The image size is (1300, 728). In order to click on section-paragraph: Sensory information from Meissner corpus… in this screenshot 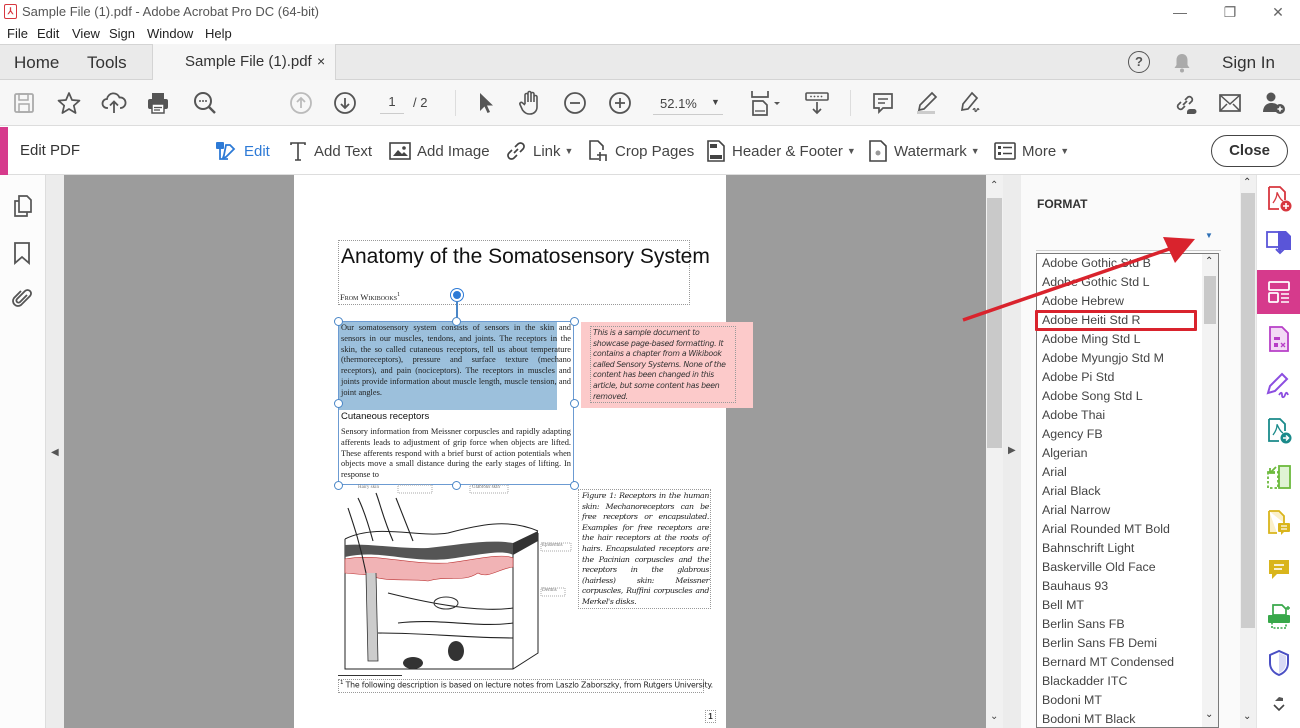, I will do `click(456, 454)`.